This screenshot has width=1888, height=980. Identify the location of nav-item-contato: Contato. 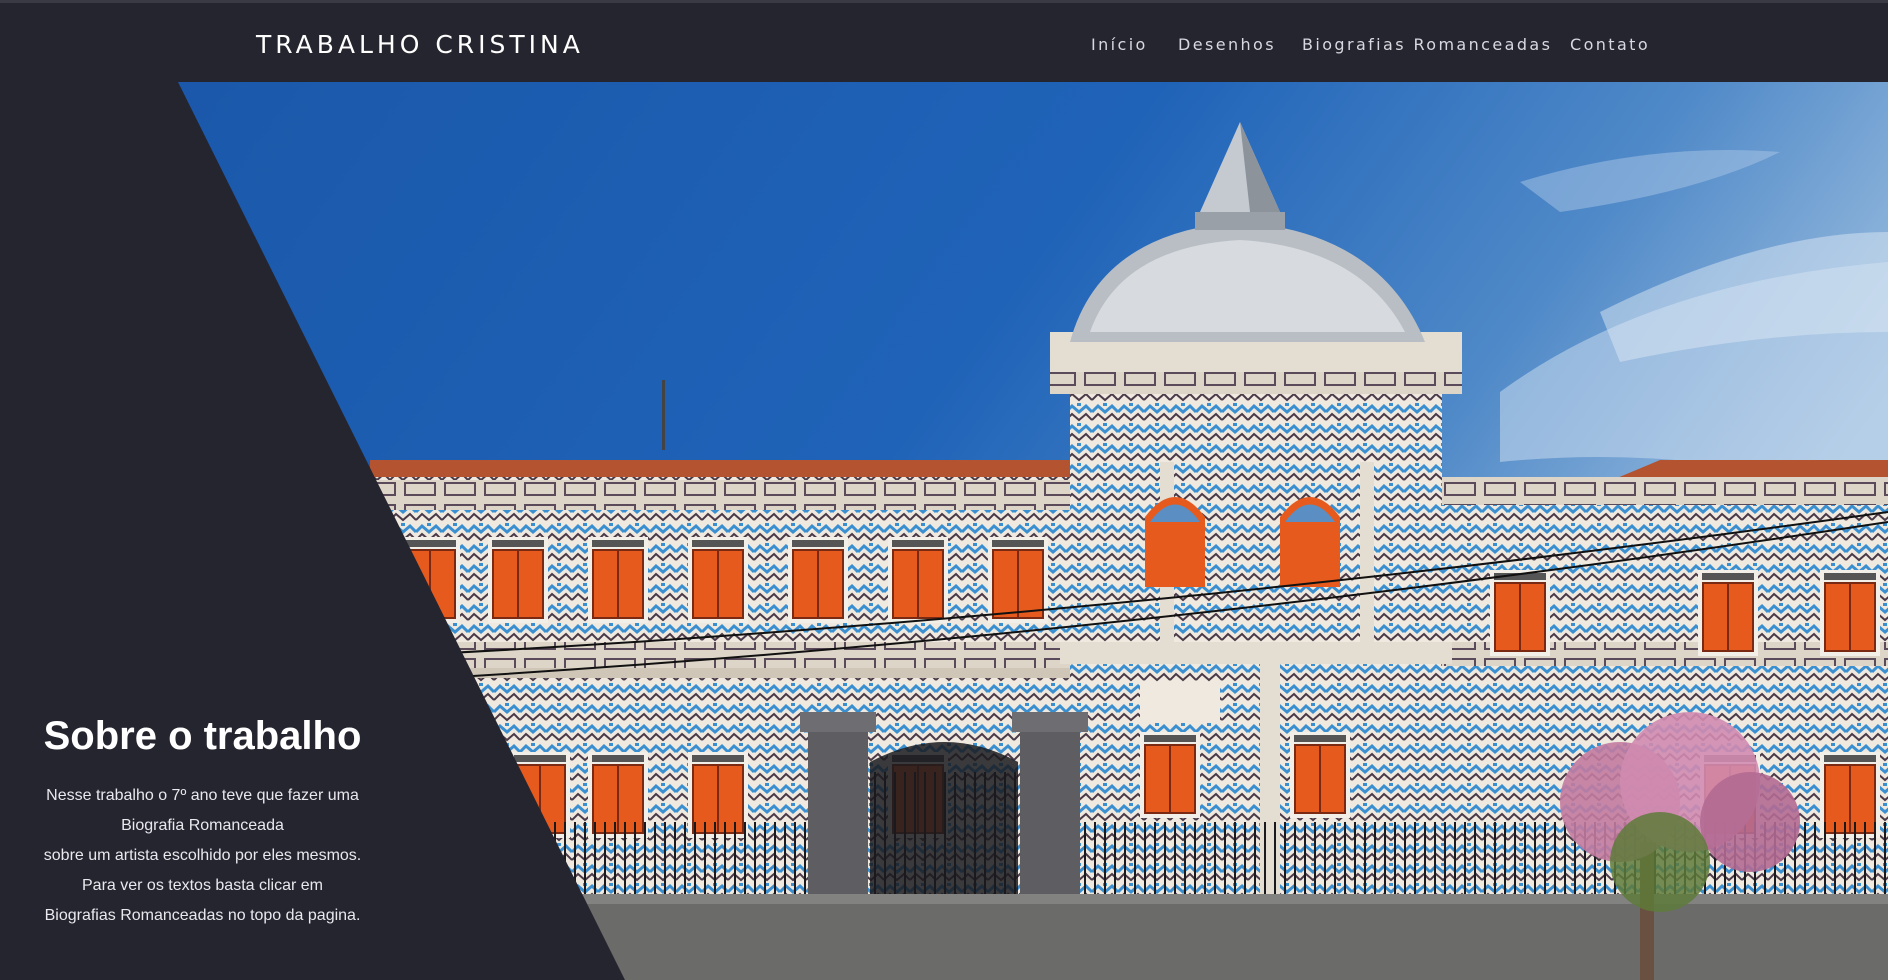
(1610, 44).